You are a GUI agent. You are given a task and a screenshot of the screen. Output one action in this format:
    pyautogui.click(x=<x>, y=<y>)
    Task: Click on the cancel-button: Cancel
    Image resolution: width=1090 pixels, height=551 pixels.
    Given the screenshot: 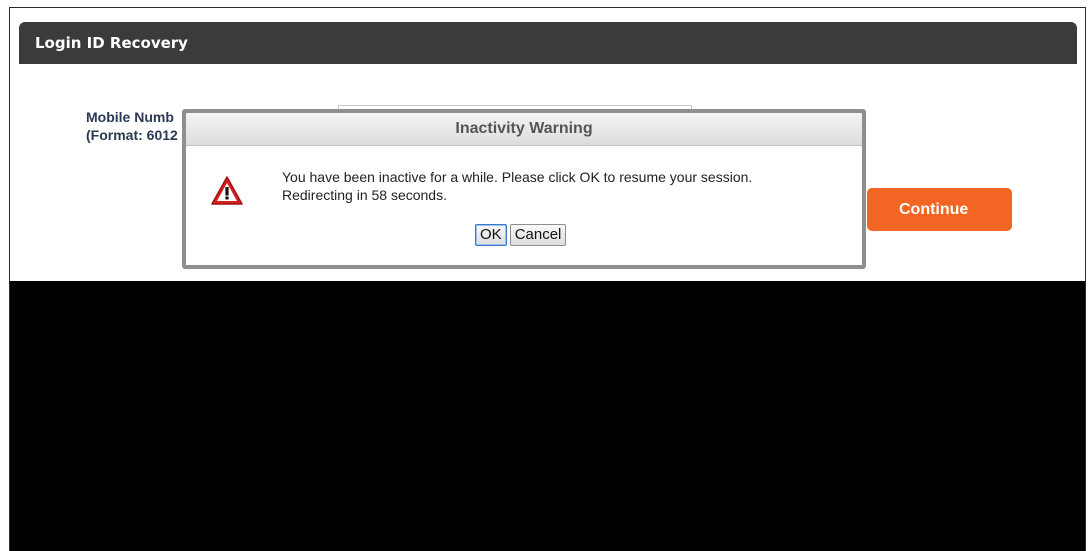 What is the action you would take?
    pyautogui.click(x=538, y=235)
    